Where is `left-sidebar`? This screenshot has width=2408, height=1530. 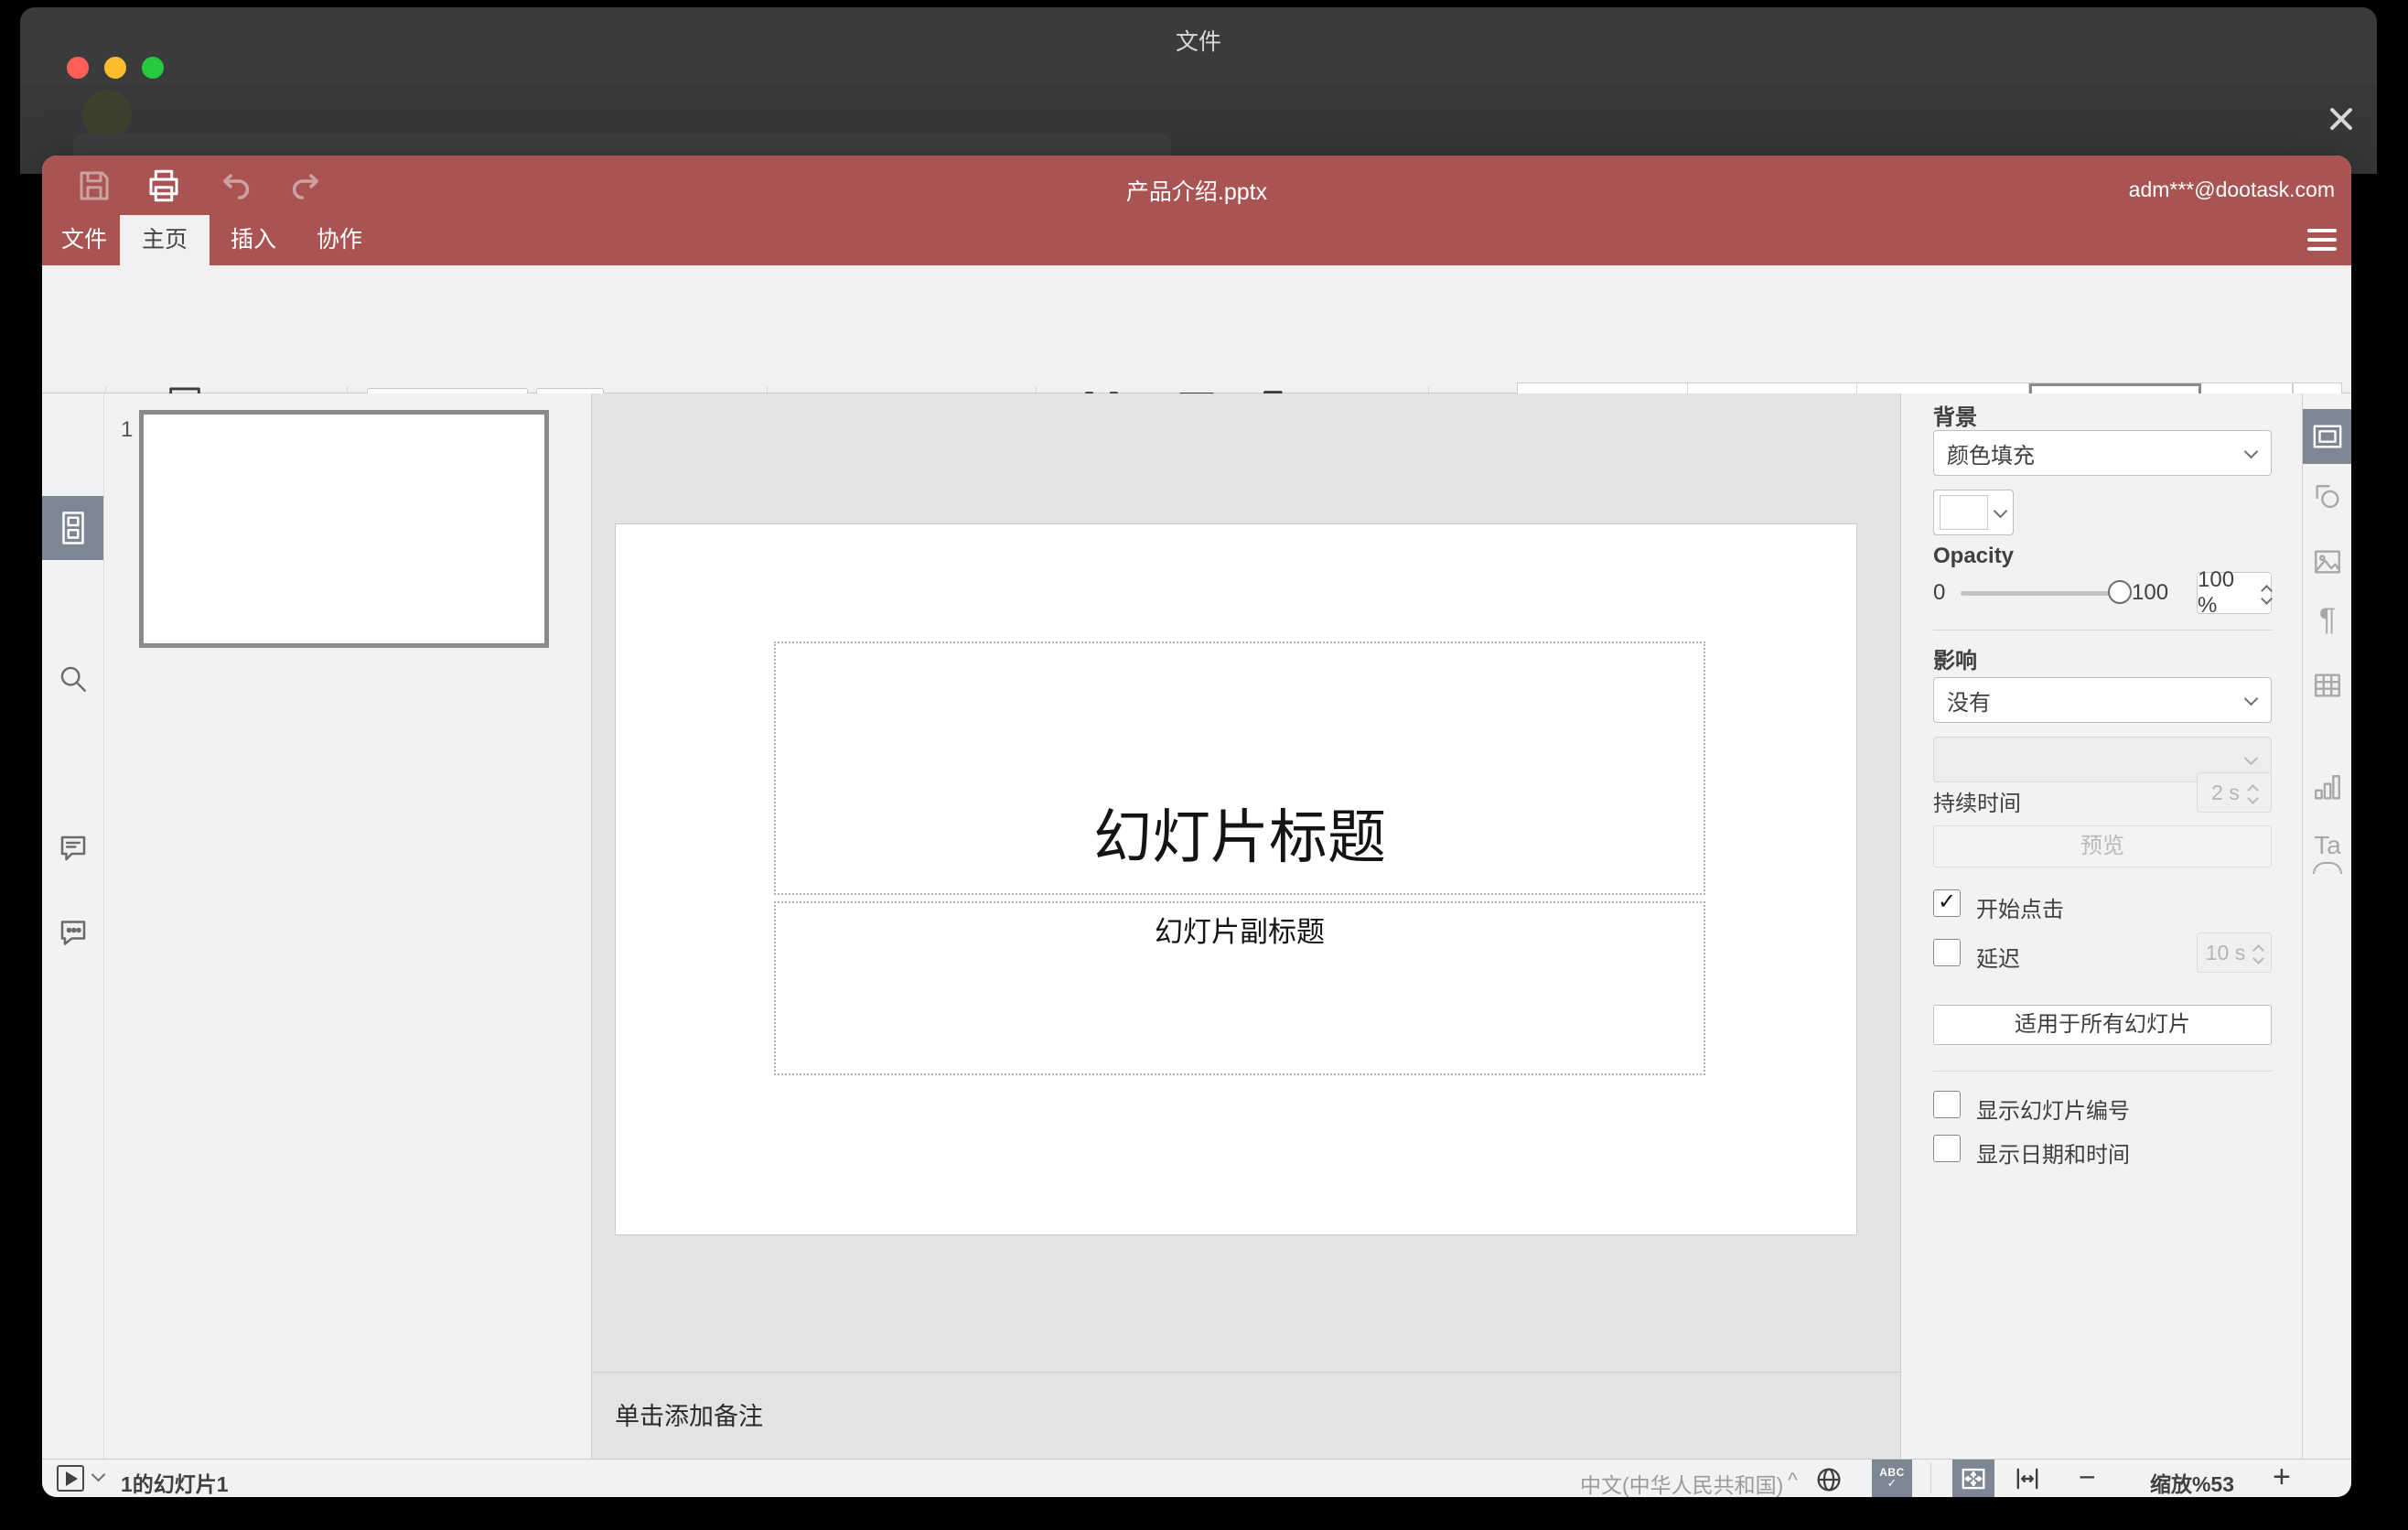 left-sidebar is located at coordinates (73, 926).